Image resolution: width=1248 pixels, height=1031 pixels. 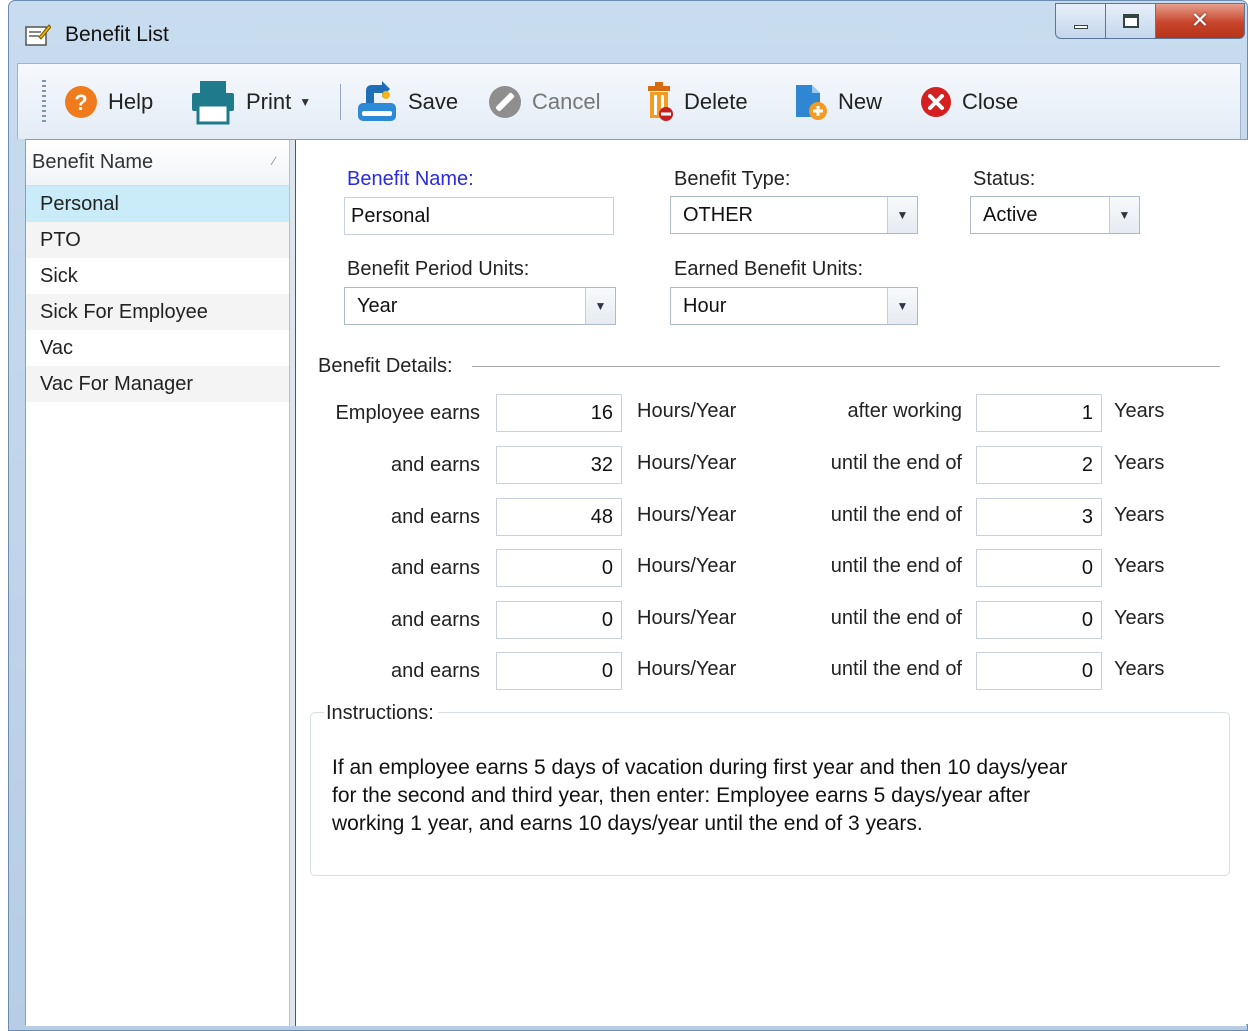 I want to click on list-header-label: Benefit Name, so click(x=93, y=162).